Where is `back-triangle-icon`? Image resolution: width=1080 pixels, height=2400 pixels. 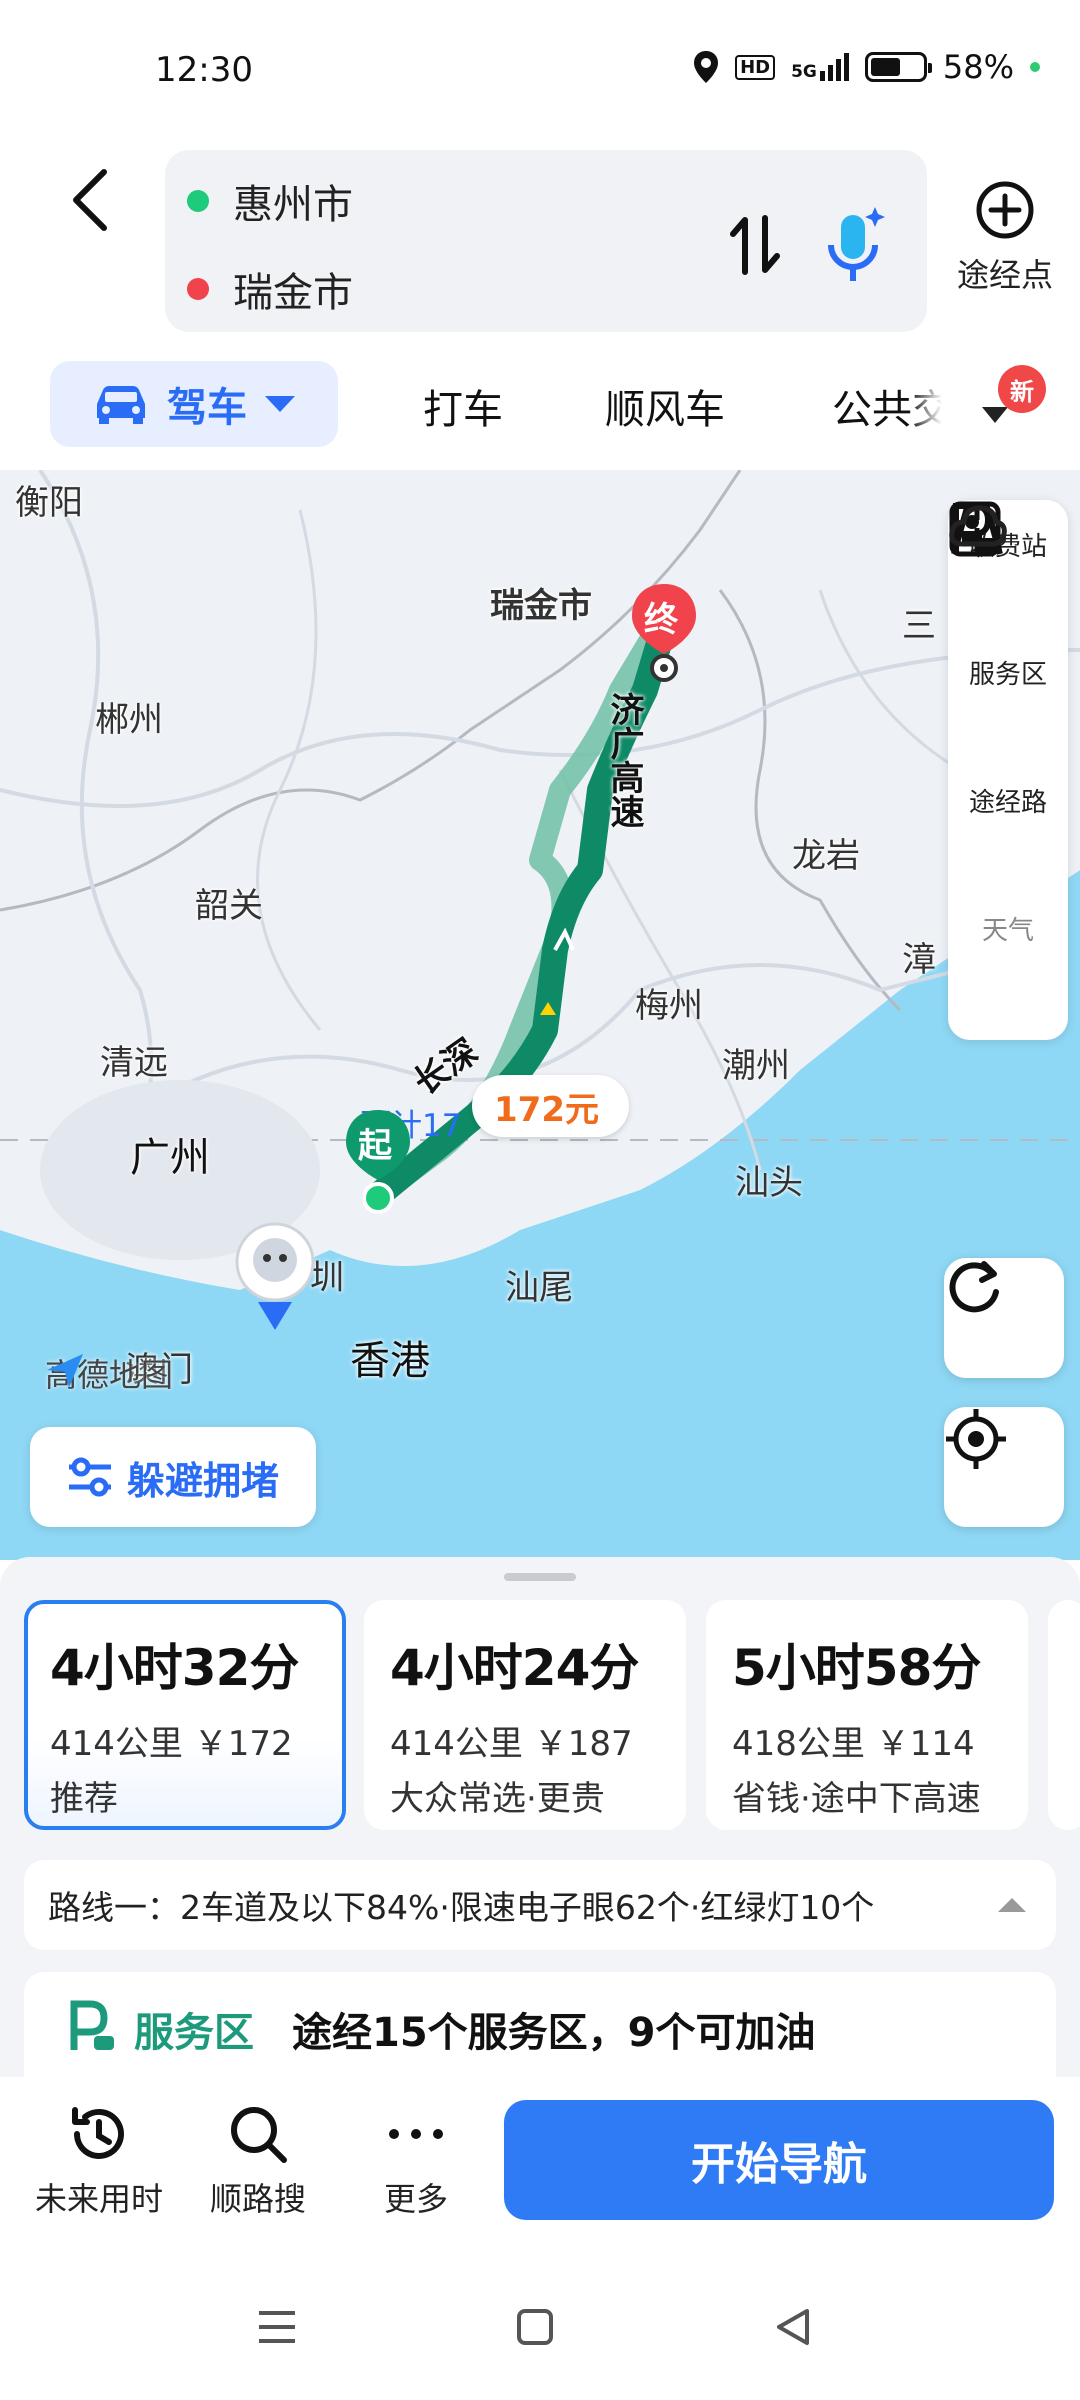 back-triangle-icon is located at coordinates (793, 2327).